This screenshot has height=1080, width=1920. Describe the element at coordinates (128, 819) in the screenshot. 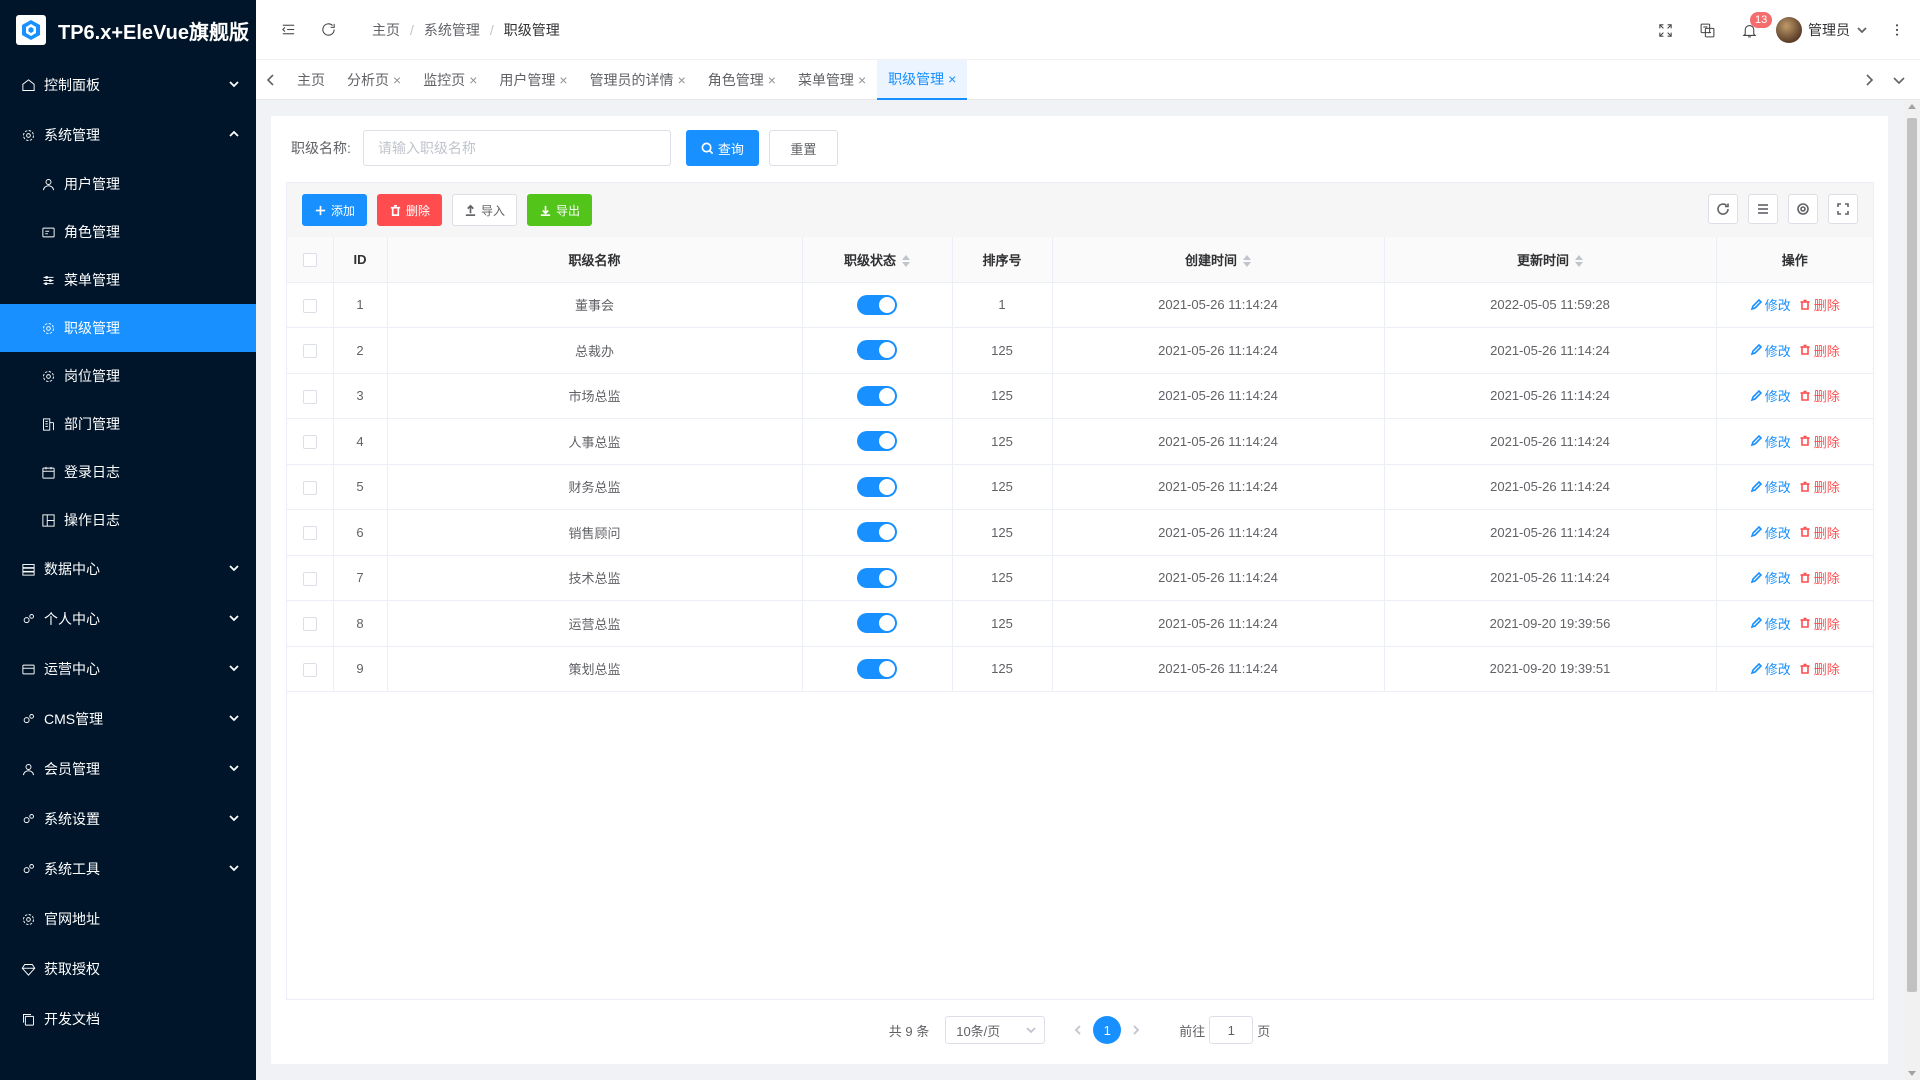

I see `sidebar-item-7: 系统设置` at that location.